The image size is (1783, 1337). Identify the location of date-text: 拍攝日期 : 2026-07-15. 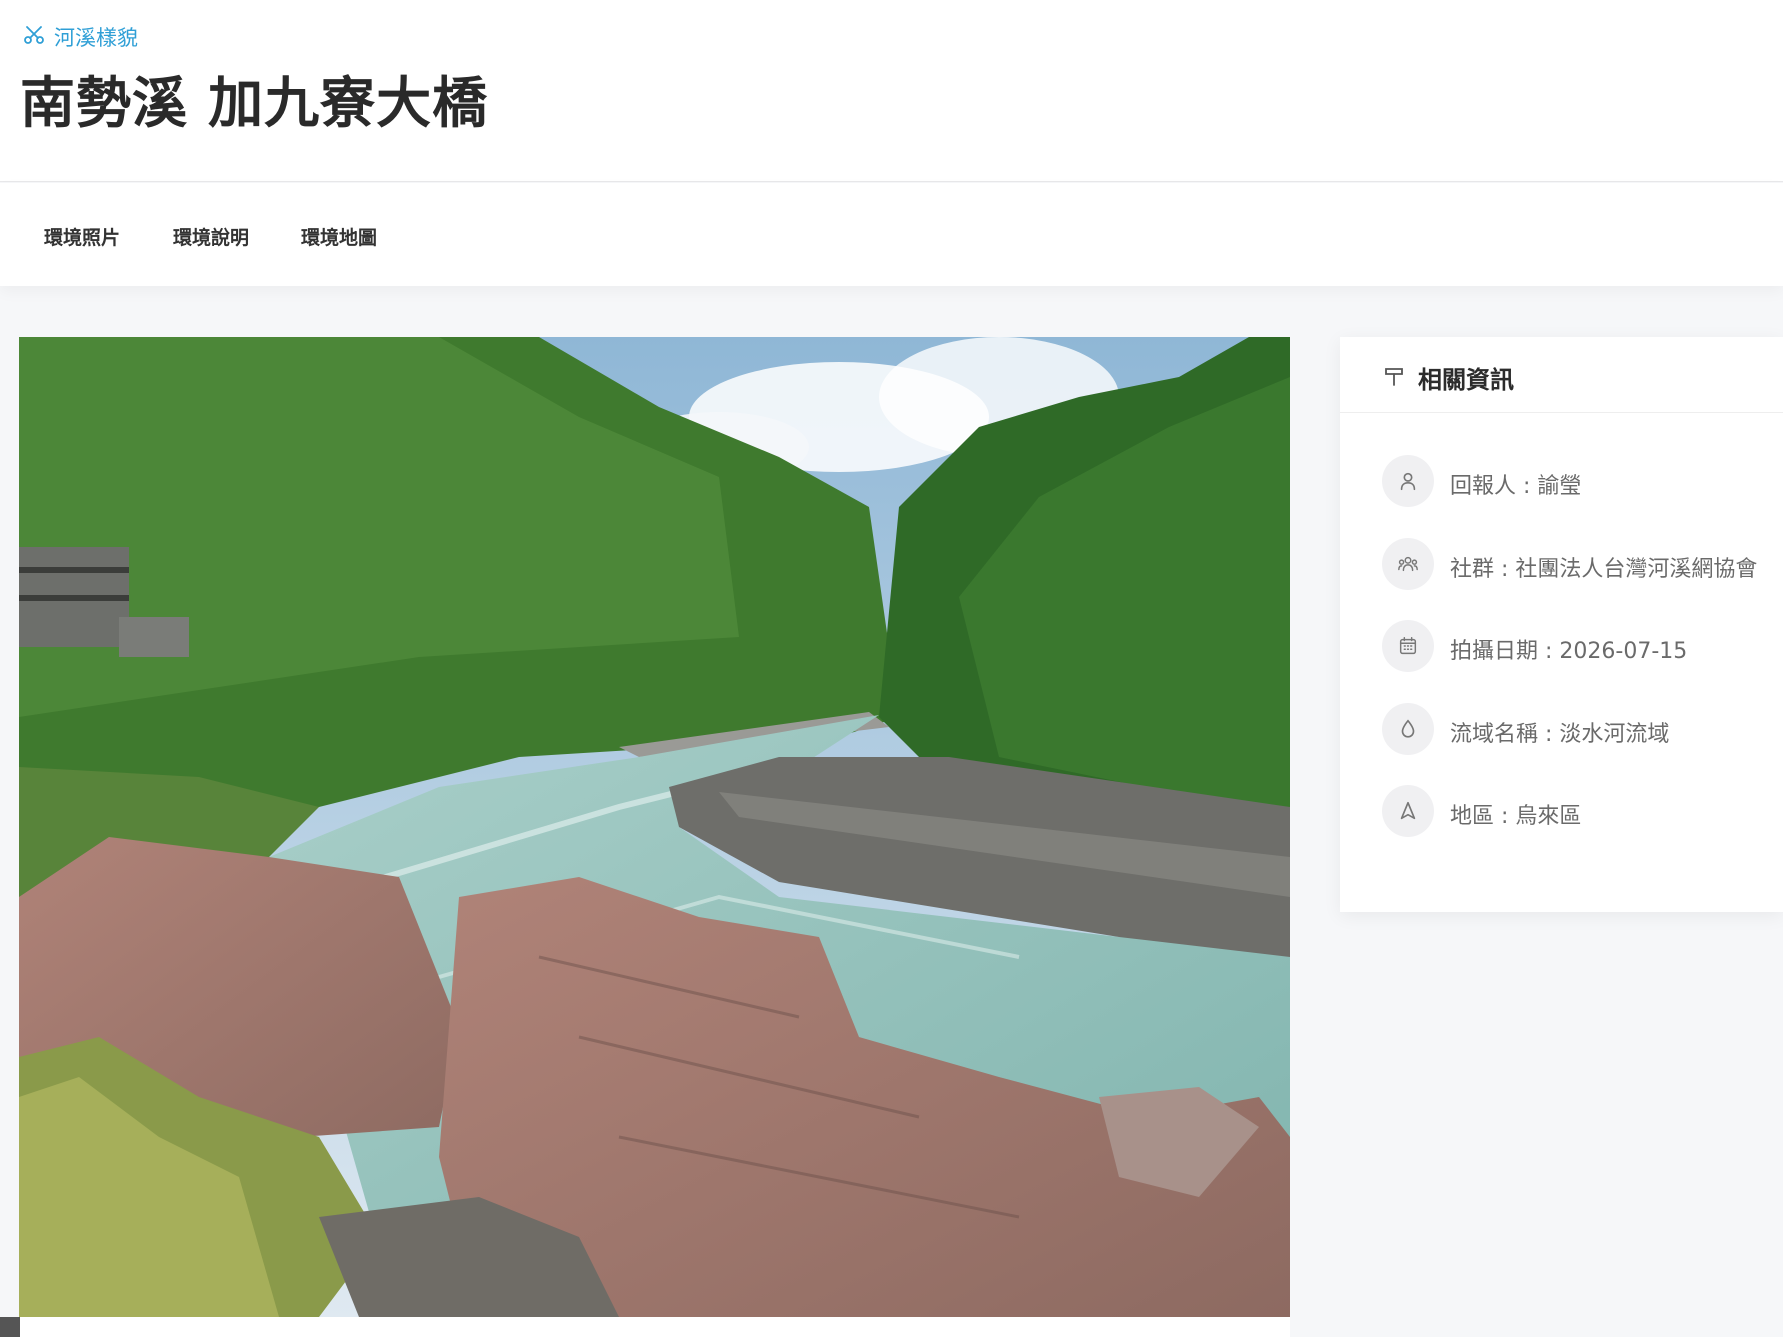
(1569, 651).